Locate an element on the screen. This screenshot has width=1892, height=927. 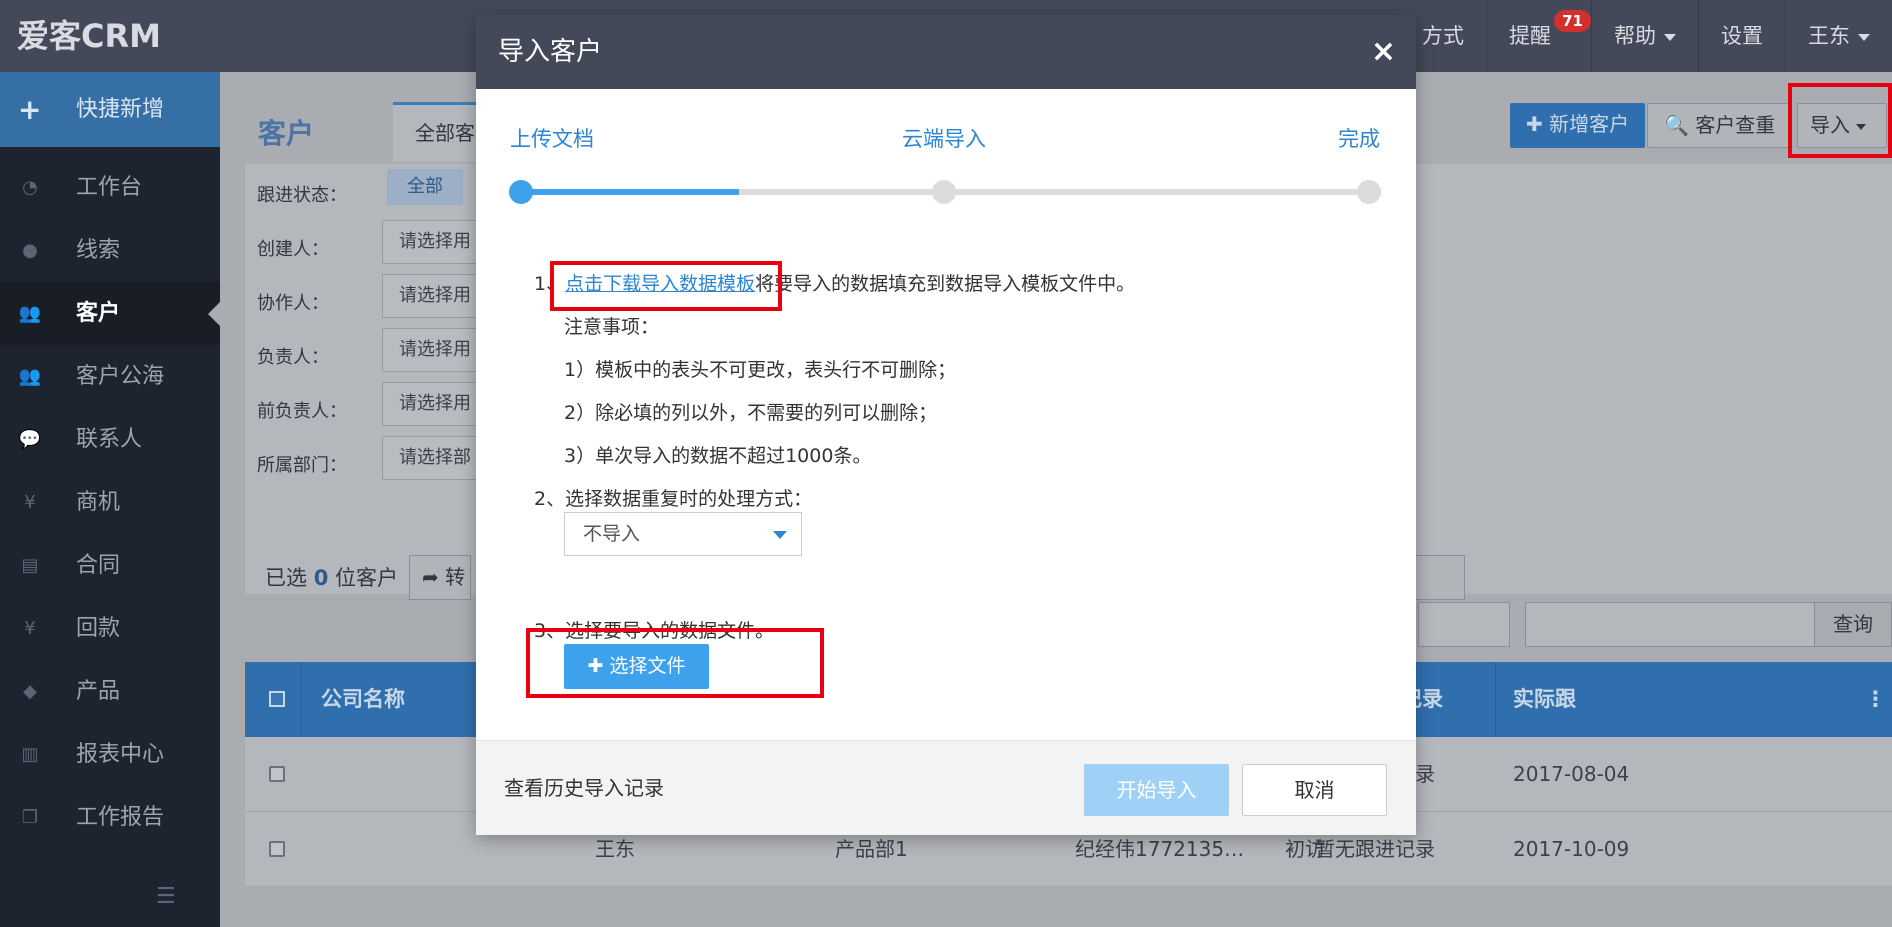
selected-count-text: 已选 0 位客户 is located at coordinates (331, 578).